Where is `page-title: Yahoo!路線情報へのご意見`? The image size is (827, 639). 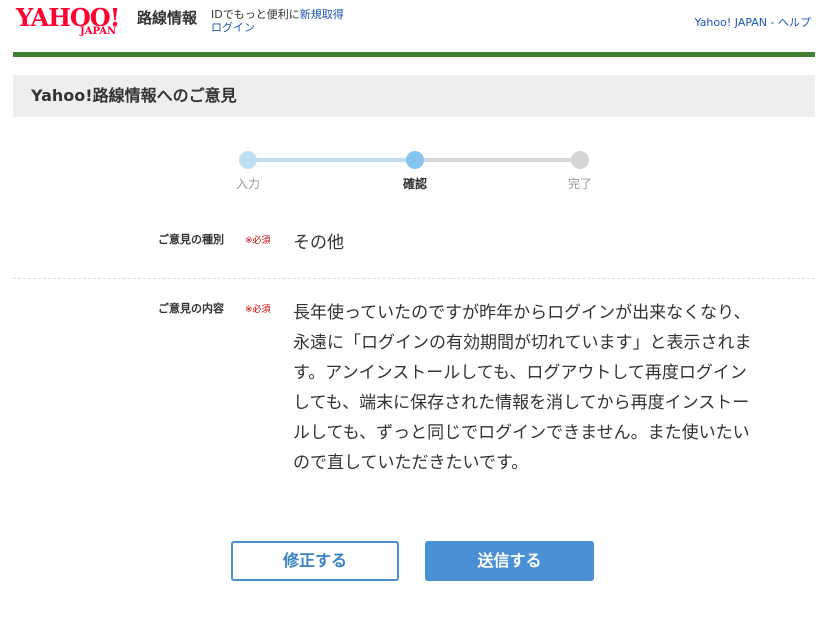
page-title: Yahoo!路線情報へのご意見 is located at coordinates (134, 95).